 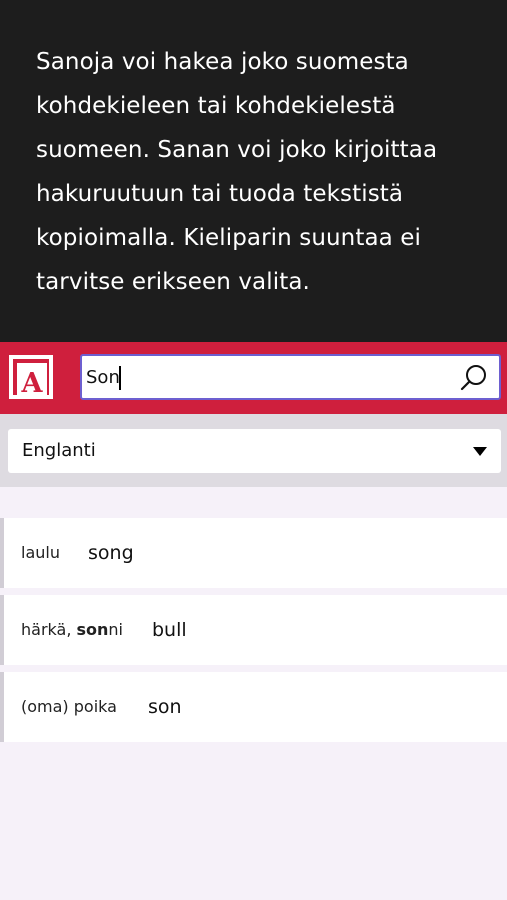 I want to click on intro-line: tarvitse erikseen valita., so click(x=173, y=282).